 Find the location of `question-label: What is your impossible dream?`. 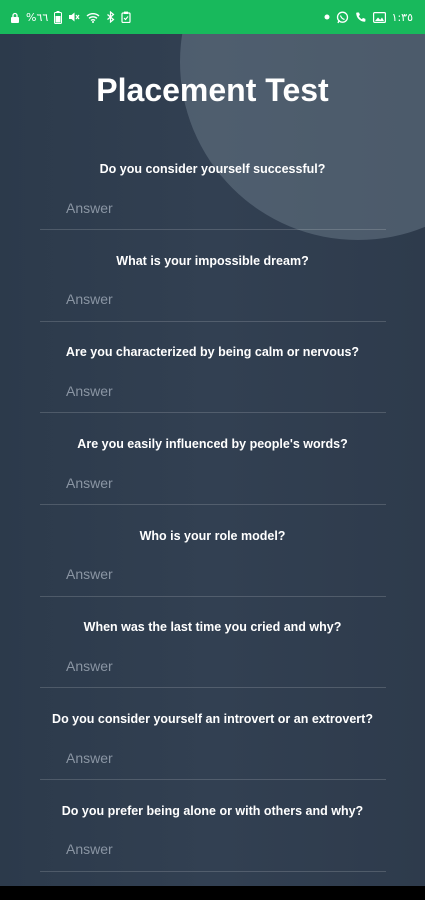

question-label: What is your impossible dream? is located at coordinates (212, 260).